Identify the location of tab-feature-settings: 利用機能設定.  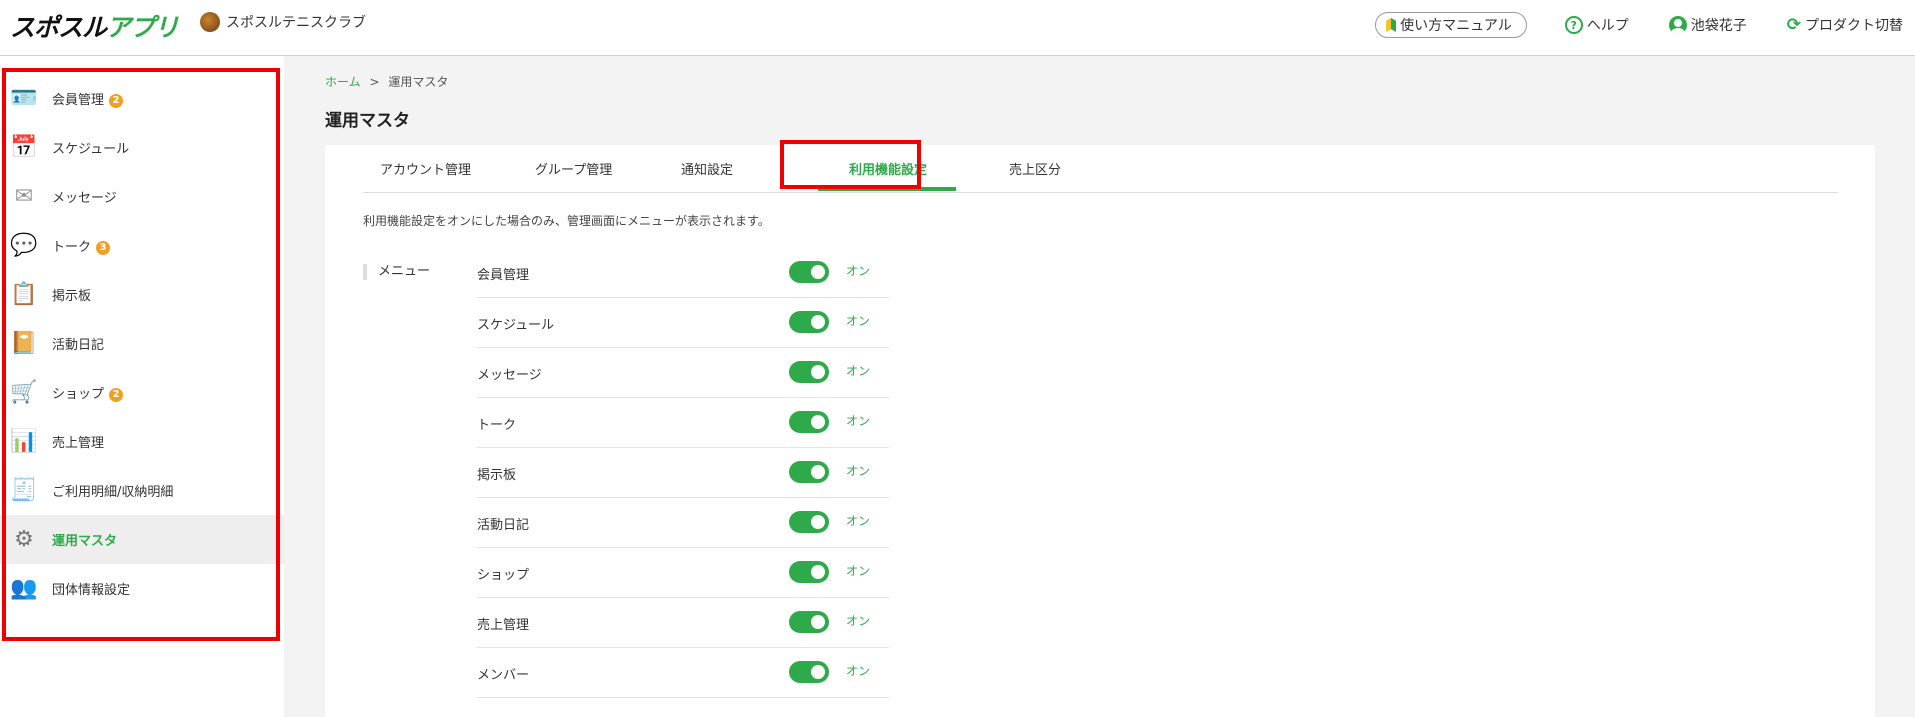
(888, 168).